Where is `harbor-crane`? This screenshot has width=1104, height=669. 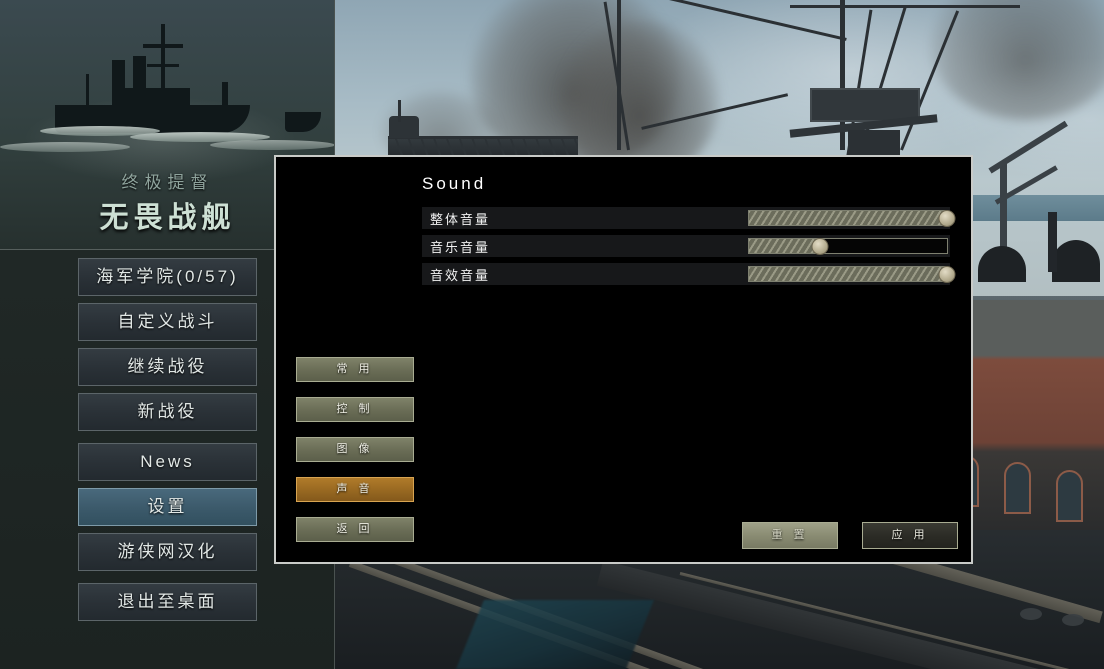 harbor-crane is located at coordinates (1003, 207).